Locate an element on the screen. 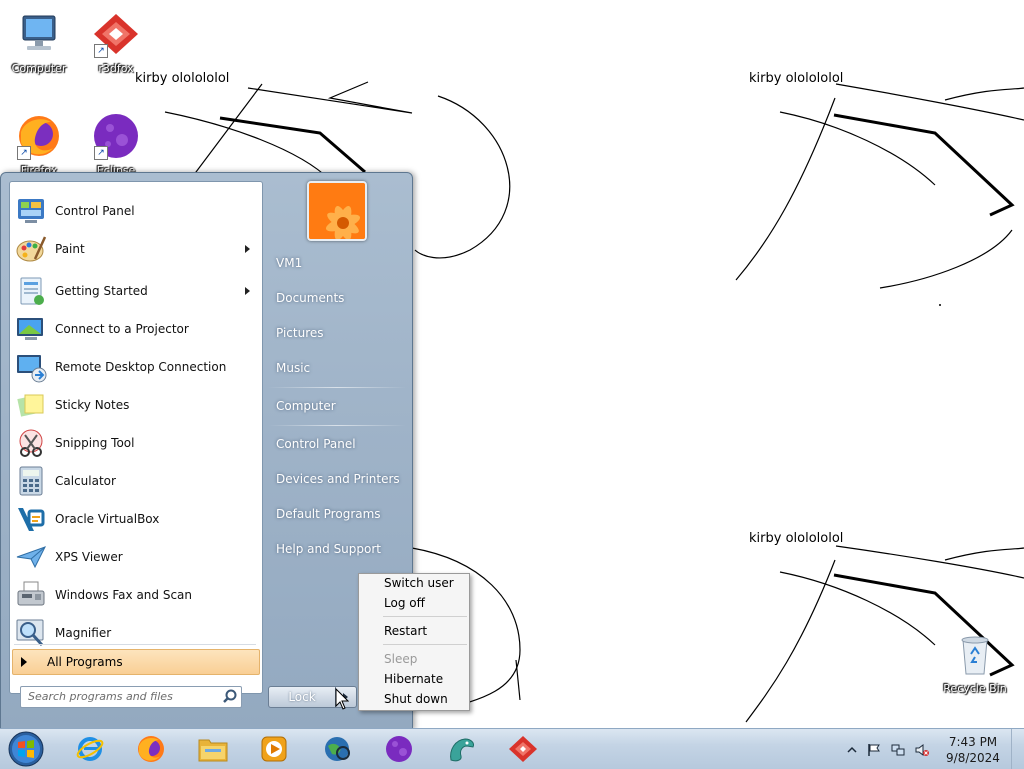 This screenshot has height=769, width=1024. desktop-icon-recycle-bin: Recycle Bin is located at coordinates (975, 662).